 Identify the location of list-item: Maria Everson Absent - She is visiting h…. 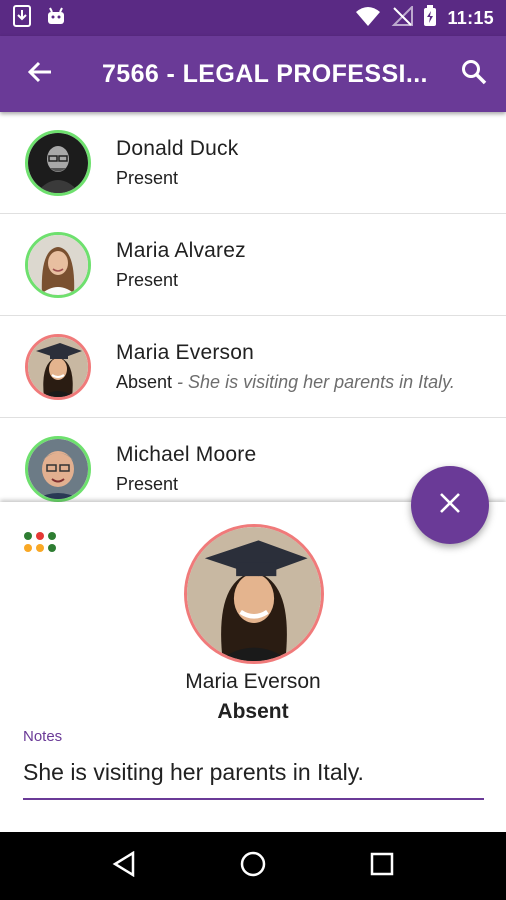
(253, 367).